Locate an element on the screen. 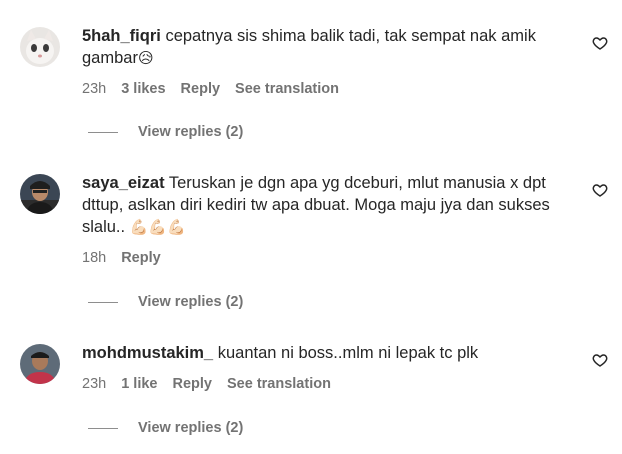  comment-username: mohdmustakim_ is located at coordinates (147, 353).